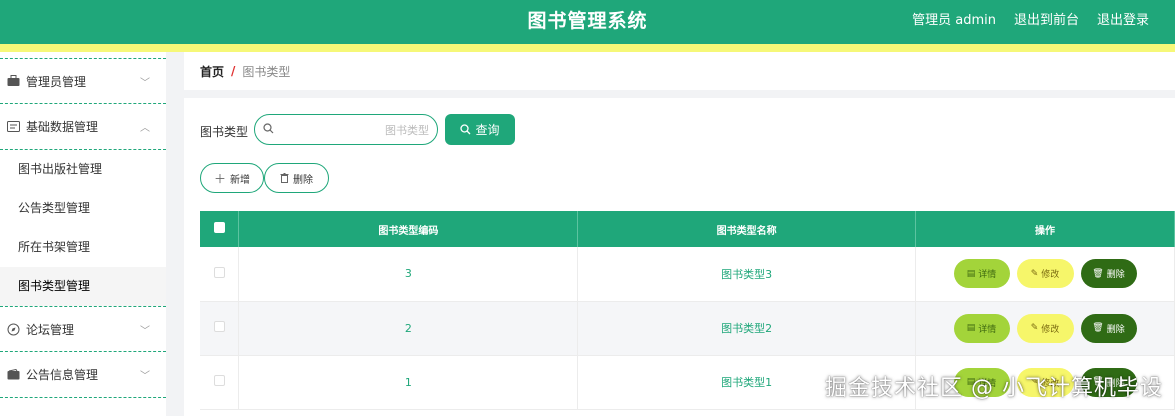 This screenshot has height=416, width=1175. What do you see at coordinates (1045, 229) in the screenshot?
I see `column-header-actions: 操作` at bounding box center [1045, 229].